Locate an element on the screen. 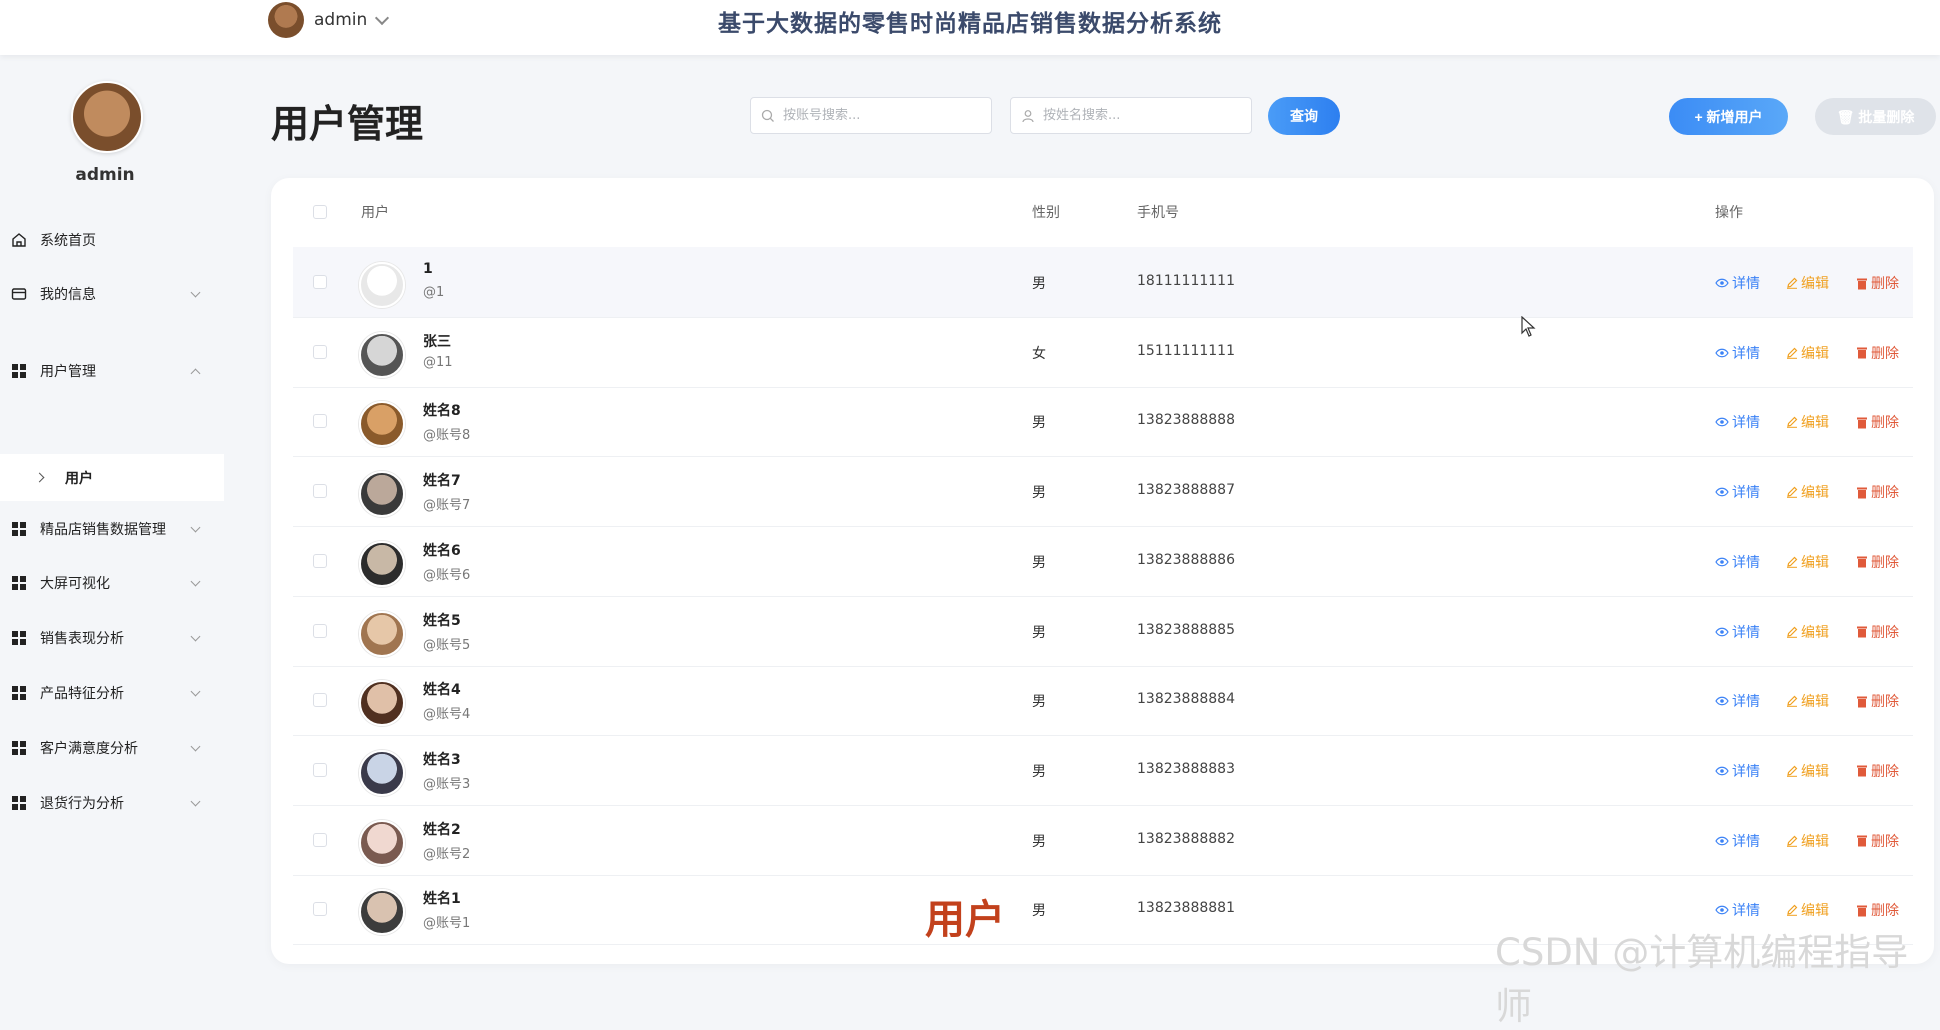 This screenshot has height=1030, width=1940. batch-delete-button: 🗑 批量删除 is located at coordinates (1875, 116).